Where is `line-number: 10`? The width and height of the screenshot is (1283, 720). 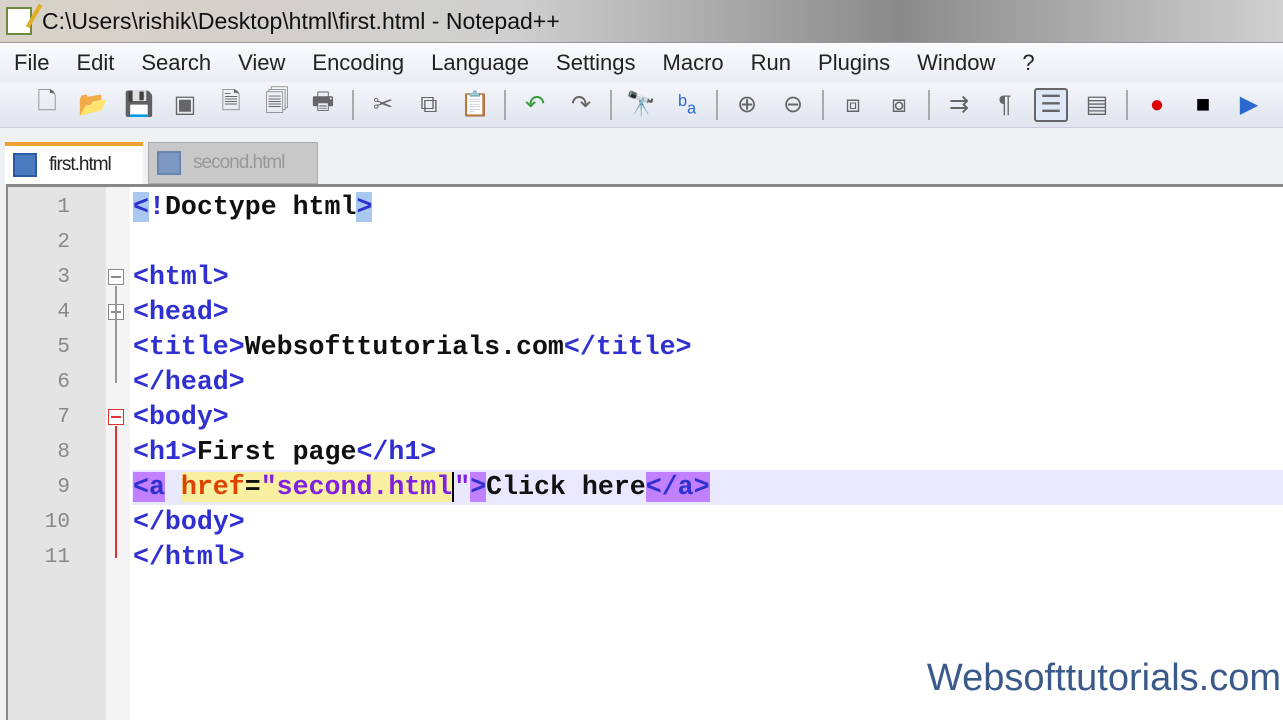 line-number: 10 is located at coordinates (57, 522).